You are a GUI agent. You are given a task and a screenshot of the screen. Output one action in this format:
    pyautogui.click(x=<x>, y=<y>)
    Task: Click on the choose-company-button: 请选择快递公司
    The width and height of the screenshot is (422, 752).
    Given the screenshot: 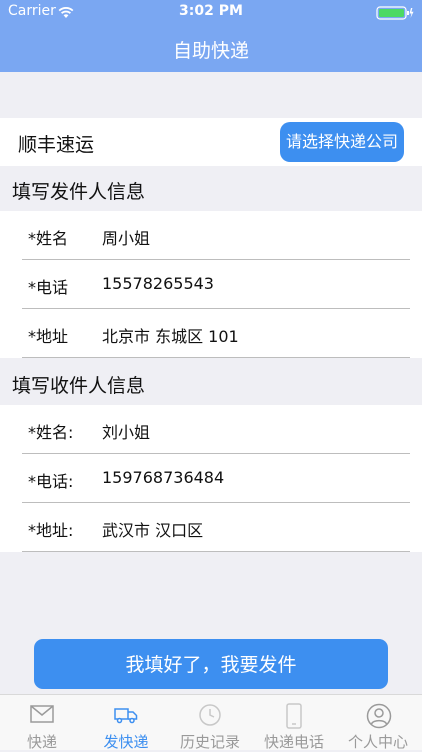 What is the action you would take?
    pyautogui.click(x=341, y=142)
    